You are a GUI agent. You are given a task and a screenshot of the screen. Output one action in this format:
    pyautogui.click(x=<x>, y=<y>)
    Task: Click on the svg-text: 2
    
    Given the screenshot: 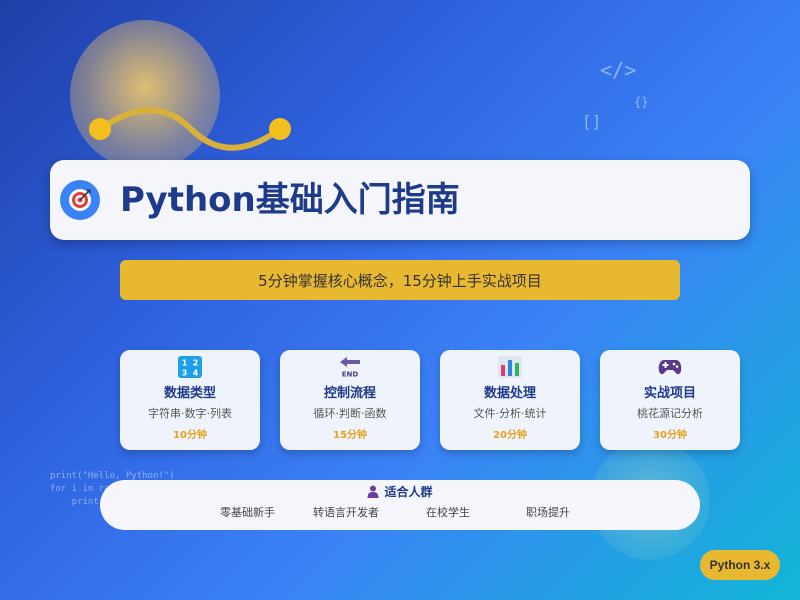 What is the action you would take?
    pyautogui.click(x=196, y=363)
    